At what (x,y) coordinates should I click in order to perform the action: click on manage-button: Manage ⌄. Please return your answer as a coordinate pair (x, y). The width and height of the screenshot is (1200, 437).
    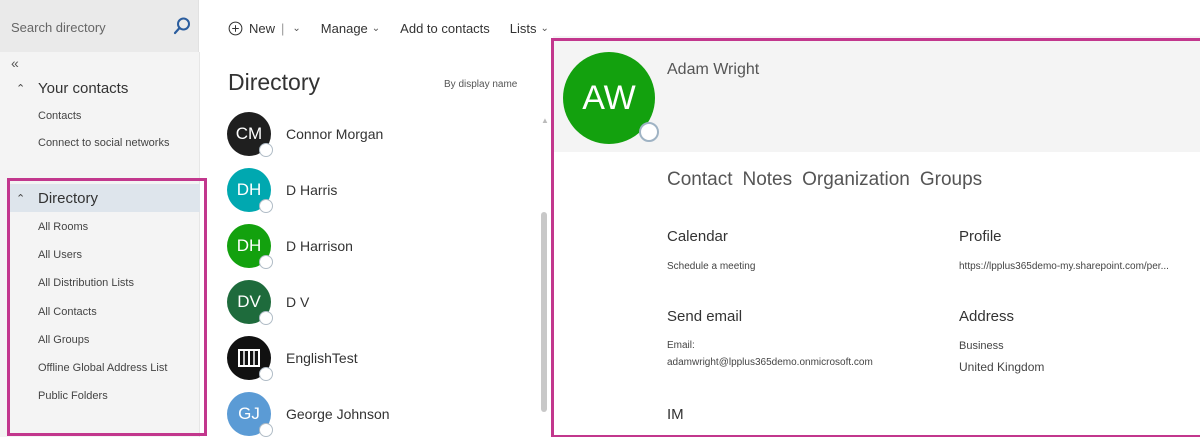
    Looking at the image, I should click on (350, 28).